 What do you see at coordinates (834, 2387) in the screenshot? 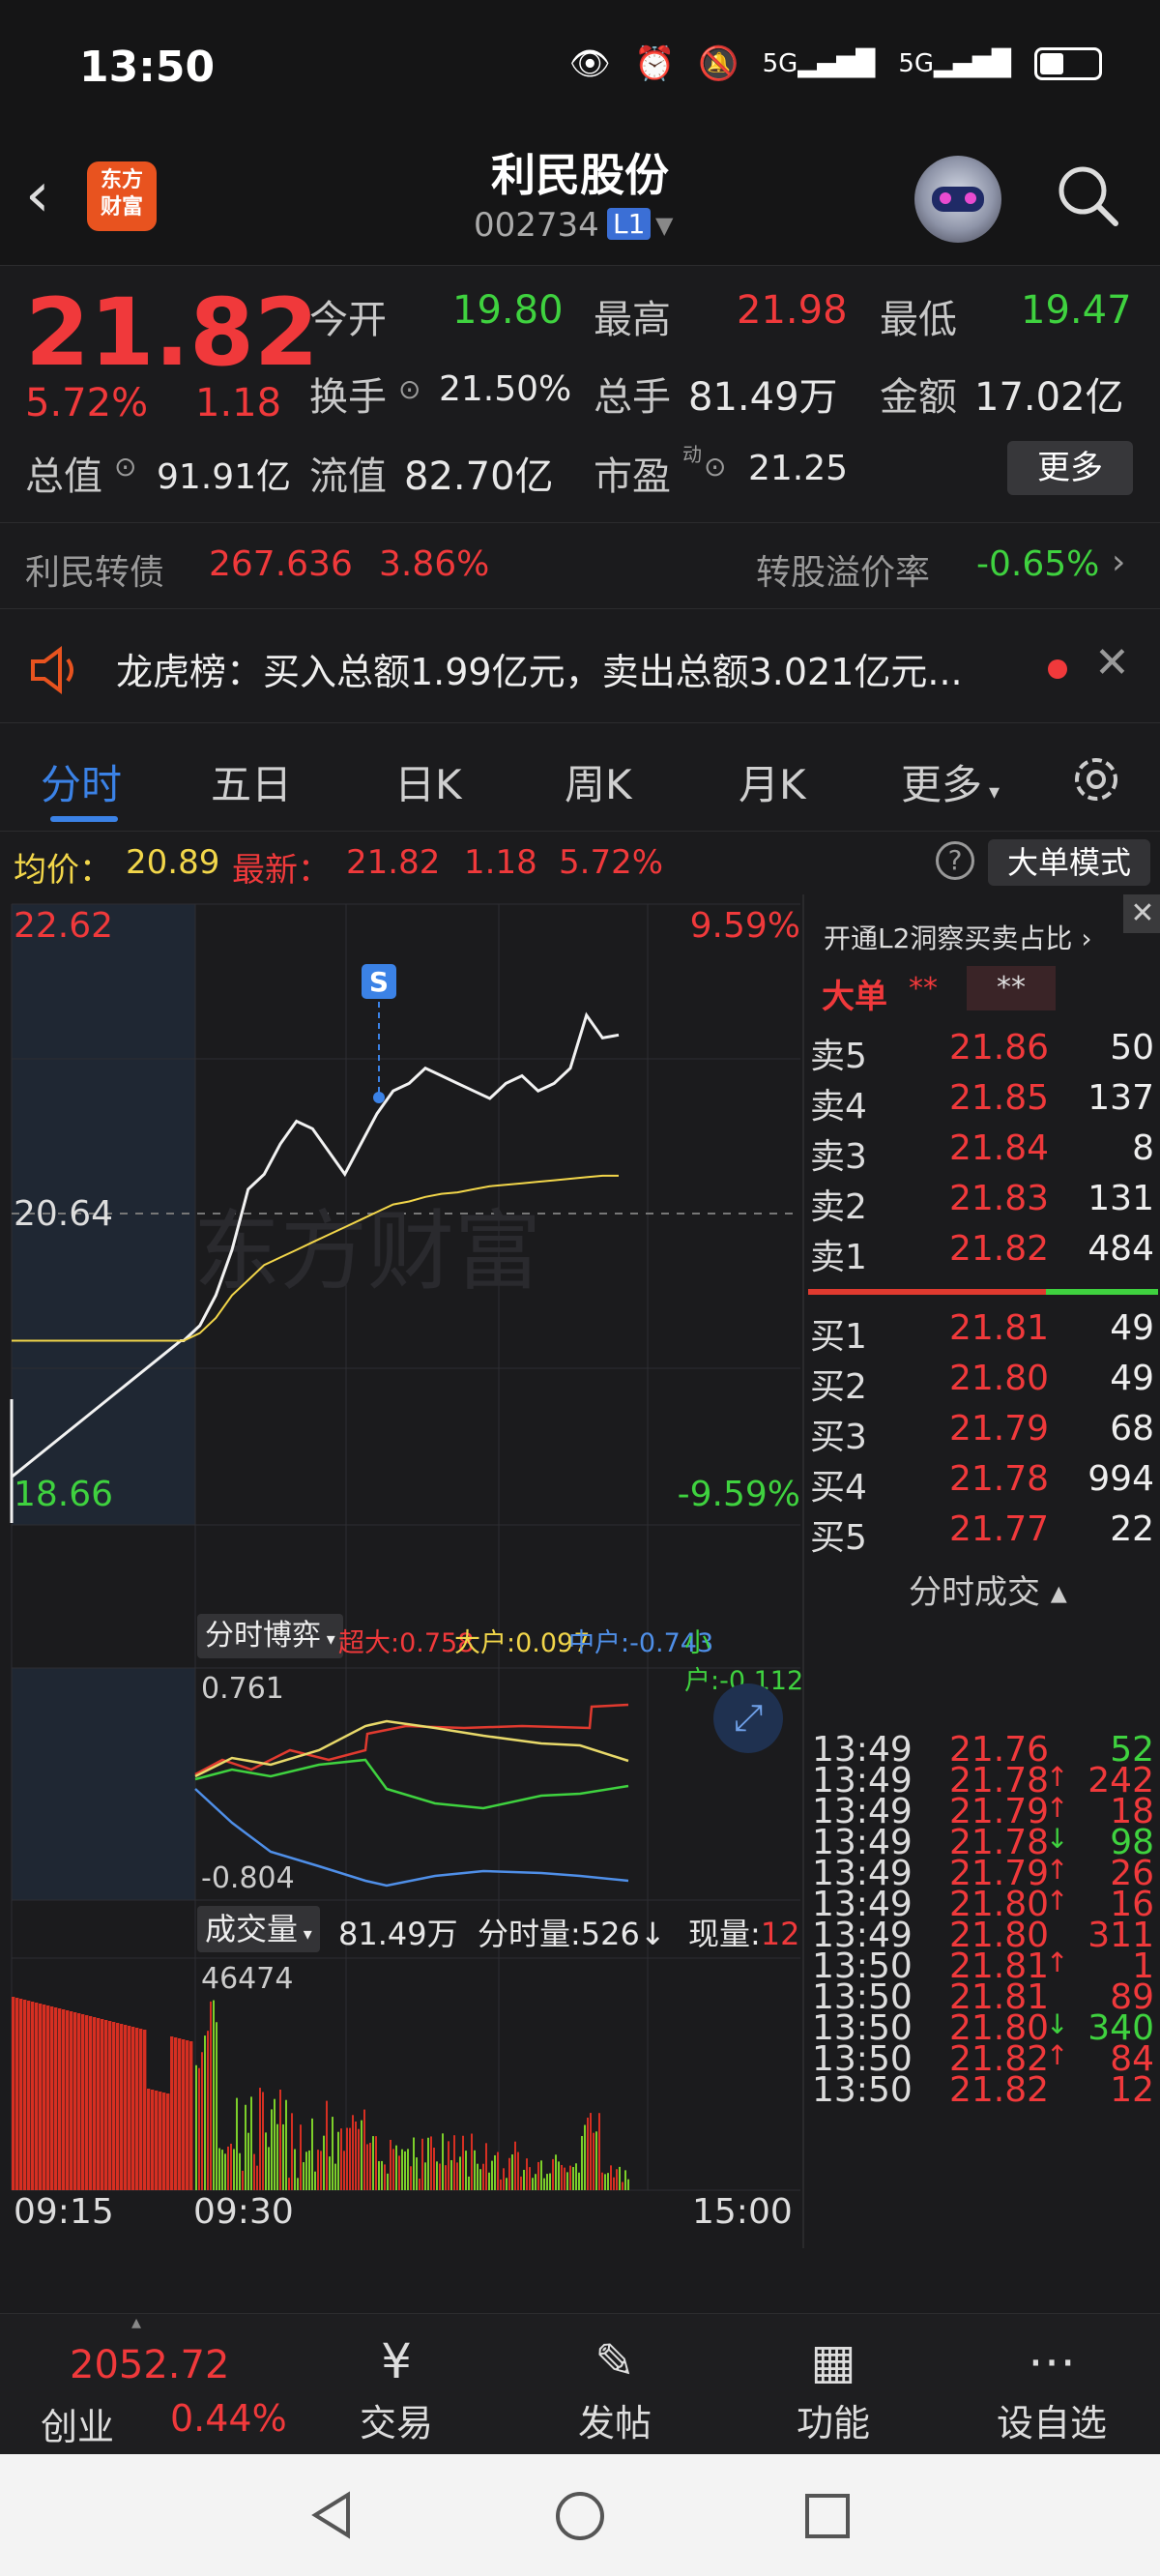
I see `nav-functions: ▦ 功能` at bounding box center [834, 2387].